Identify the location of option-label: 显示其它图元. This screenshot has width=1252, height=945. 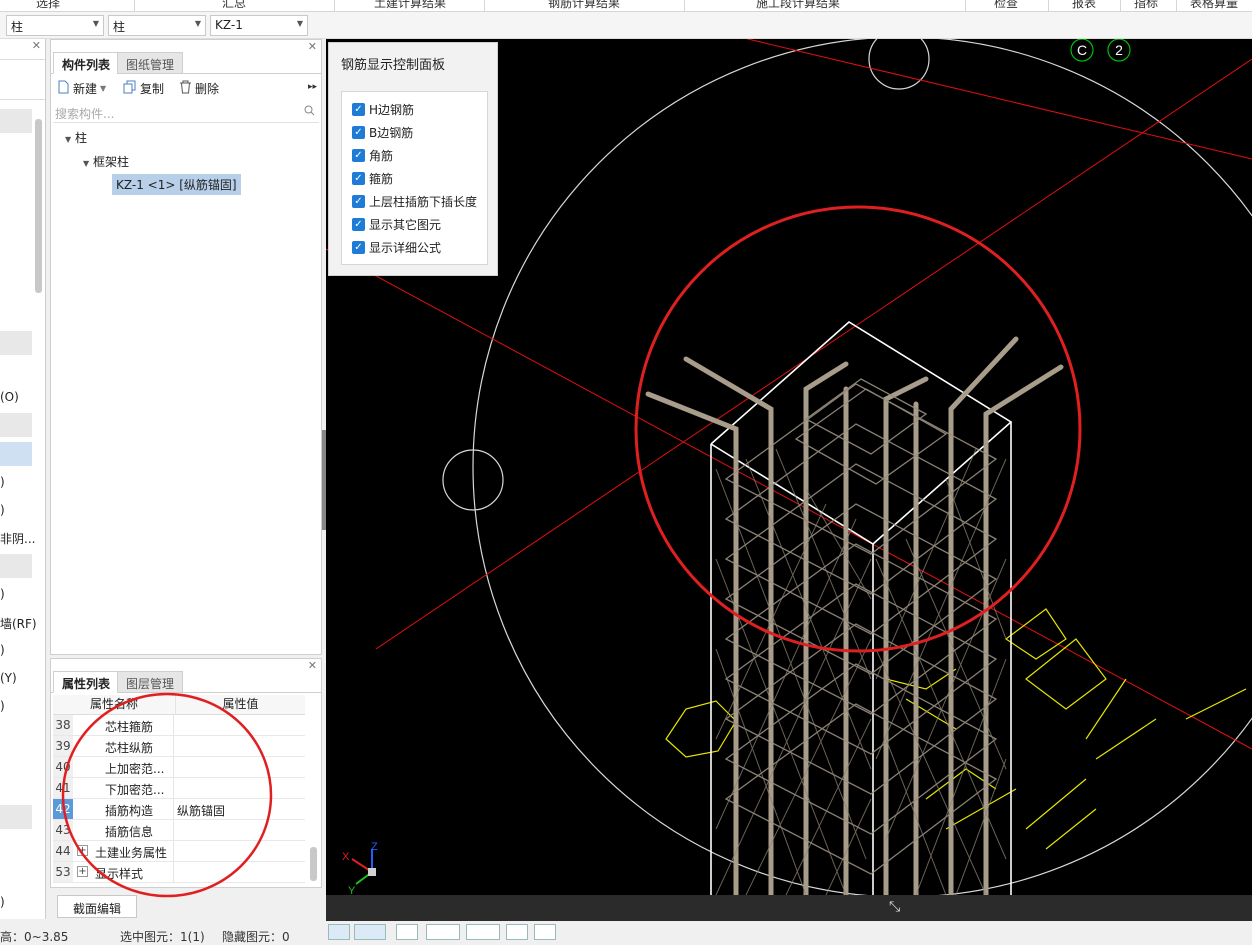
(405, 225).